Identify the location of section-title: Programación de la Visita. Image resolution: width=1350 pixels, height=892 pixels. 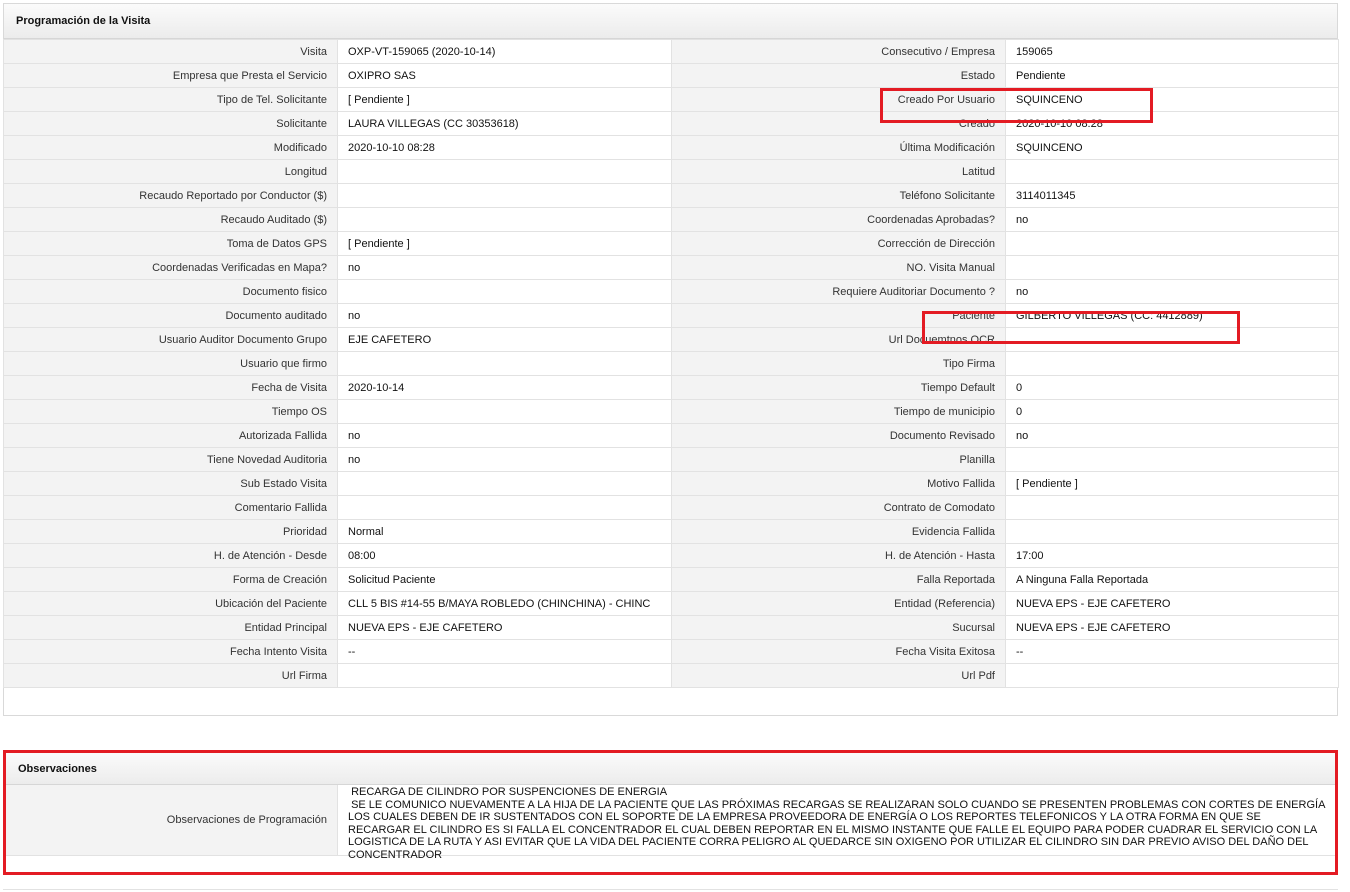
(670, 21).